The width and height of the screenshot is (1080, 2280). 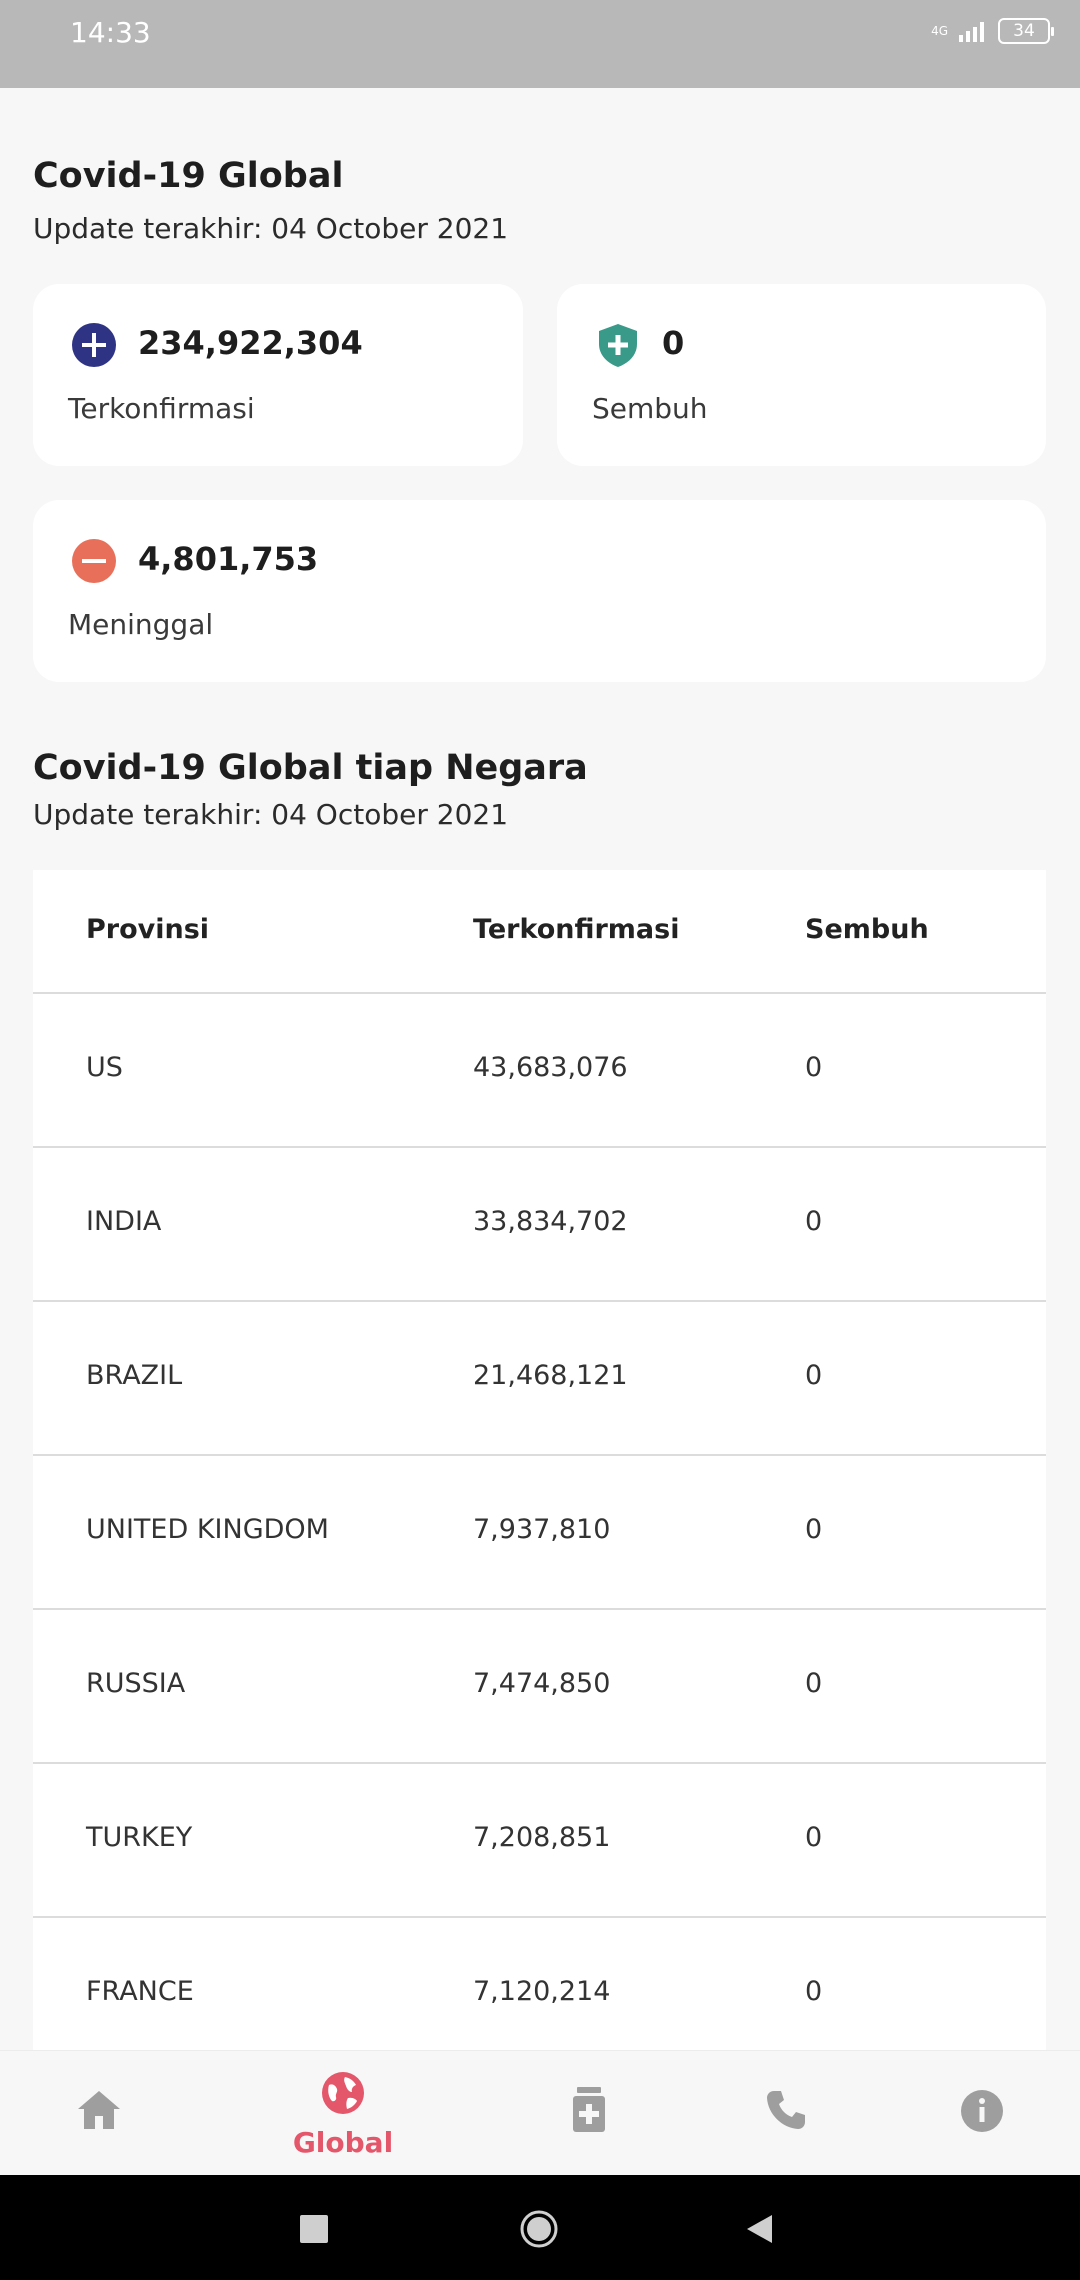 I want to click on confirmed-card: 234,922,304 Terkonfirmasi, so click(x=278, y=375).